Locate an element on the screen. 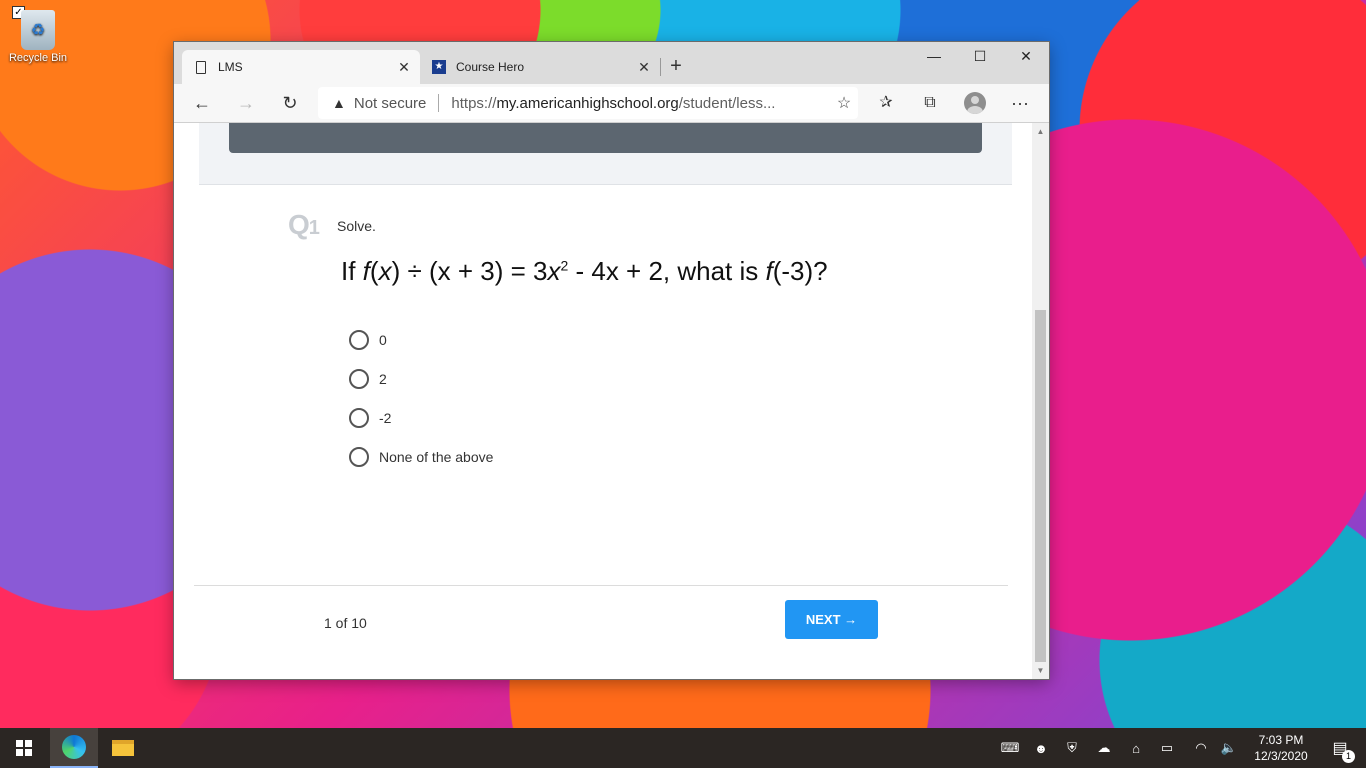 The height and width of the screenshot is (768, 1366). clock-date: 12/3/2020 is located at coordinates (1281, 756).